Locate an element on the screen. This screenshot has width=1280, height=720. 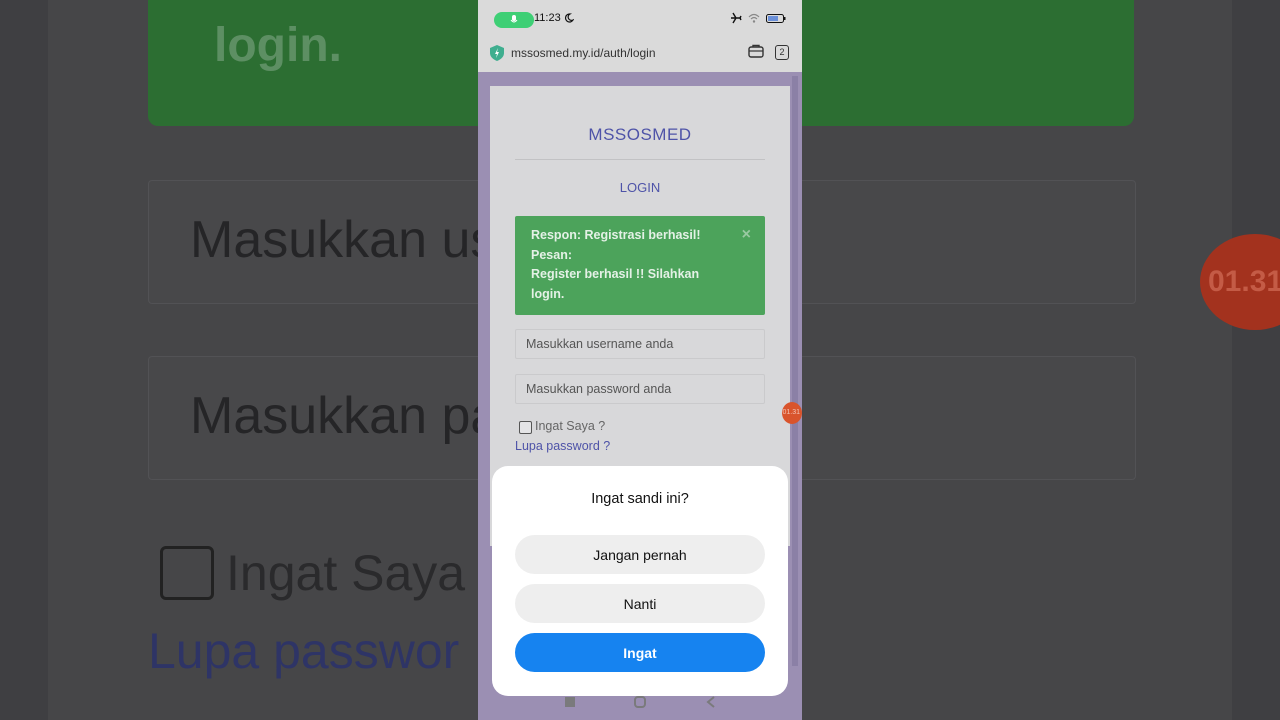
alert-message-label: Pesan: is located at coordinates (551, 254).